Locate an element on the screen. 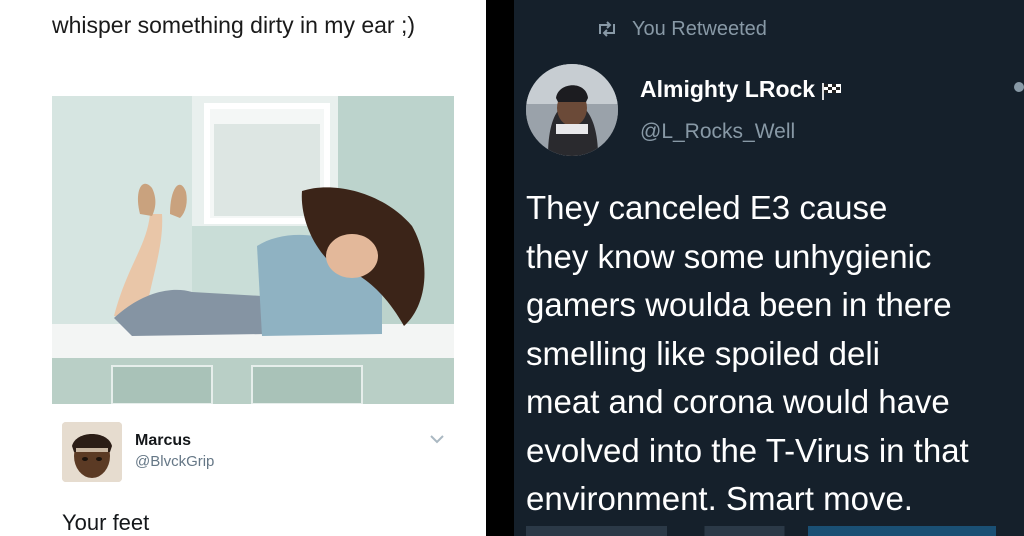  chevron-down-icon is located at coordinates (437, 439).